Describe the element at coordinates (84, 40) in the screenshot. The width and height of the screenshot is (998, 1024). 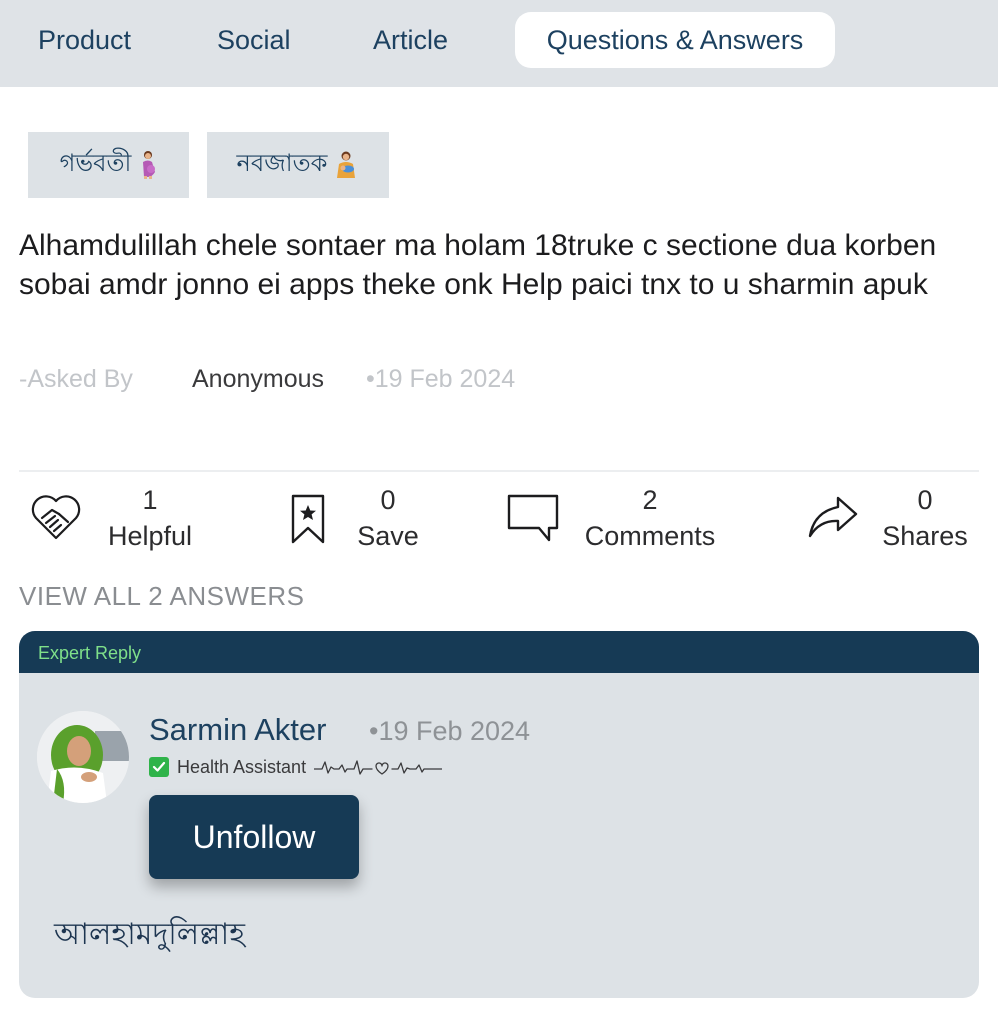
I see `tab-product: Product` at that location.